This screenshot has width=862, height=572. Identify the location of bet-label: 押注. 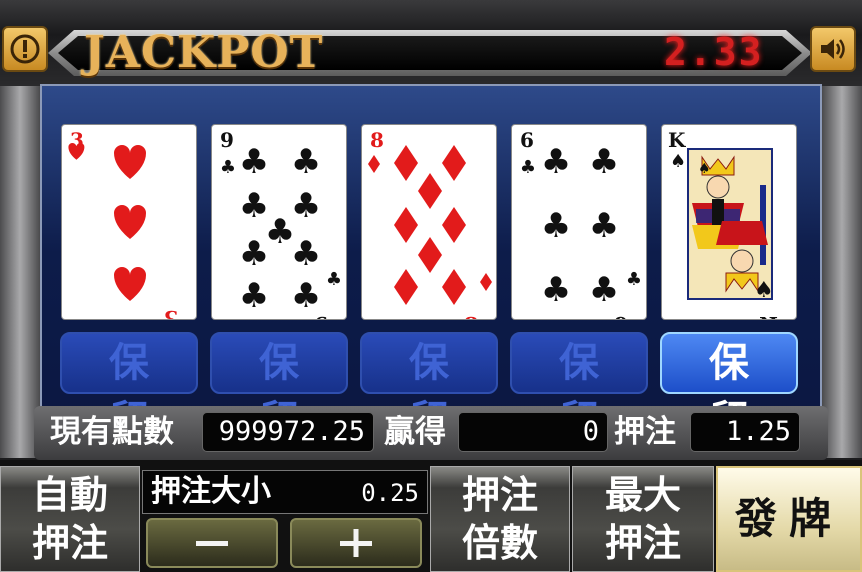
(645, 432).